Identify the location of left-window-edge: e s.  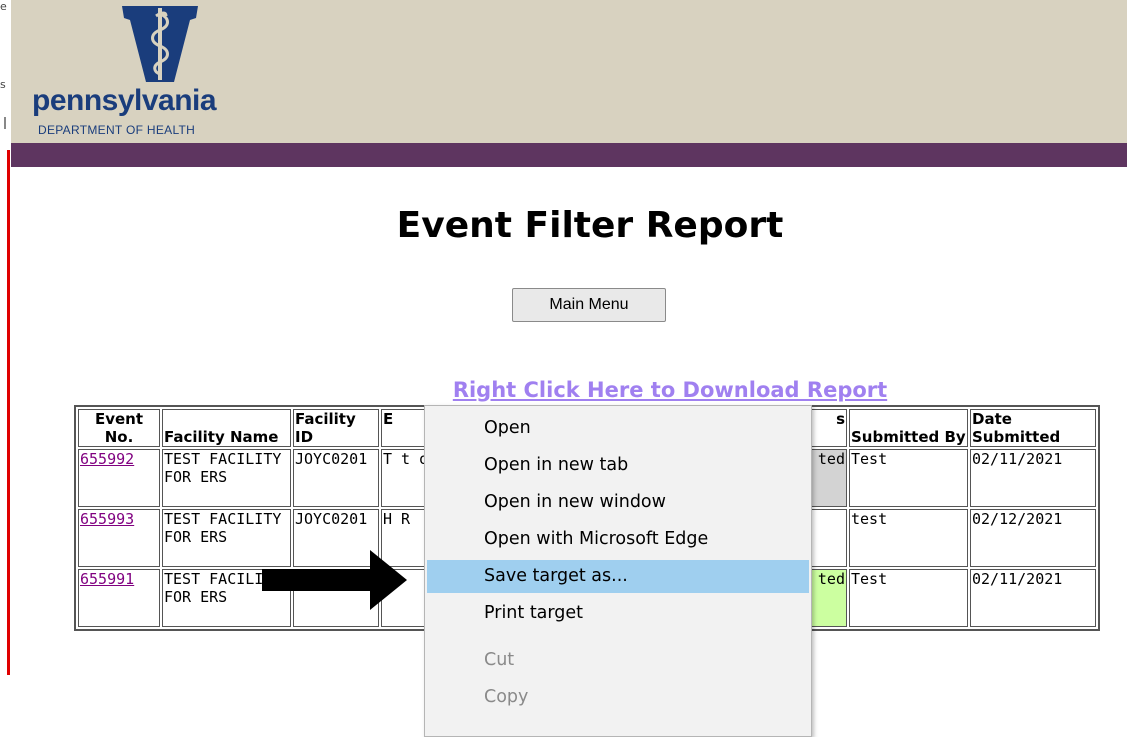
(5, 363).